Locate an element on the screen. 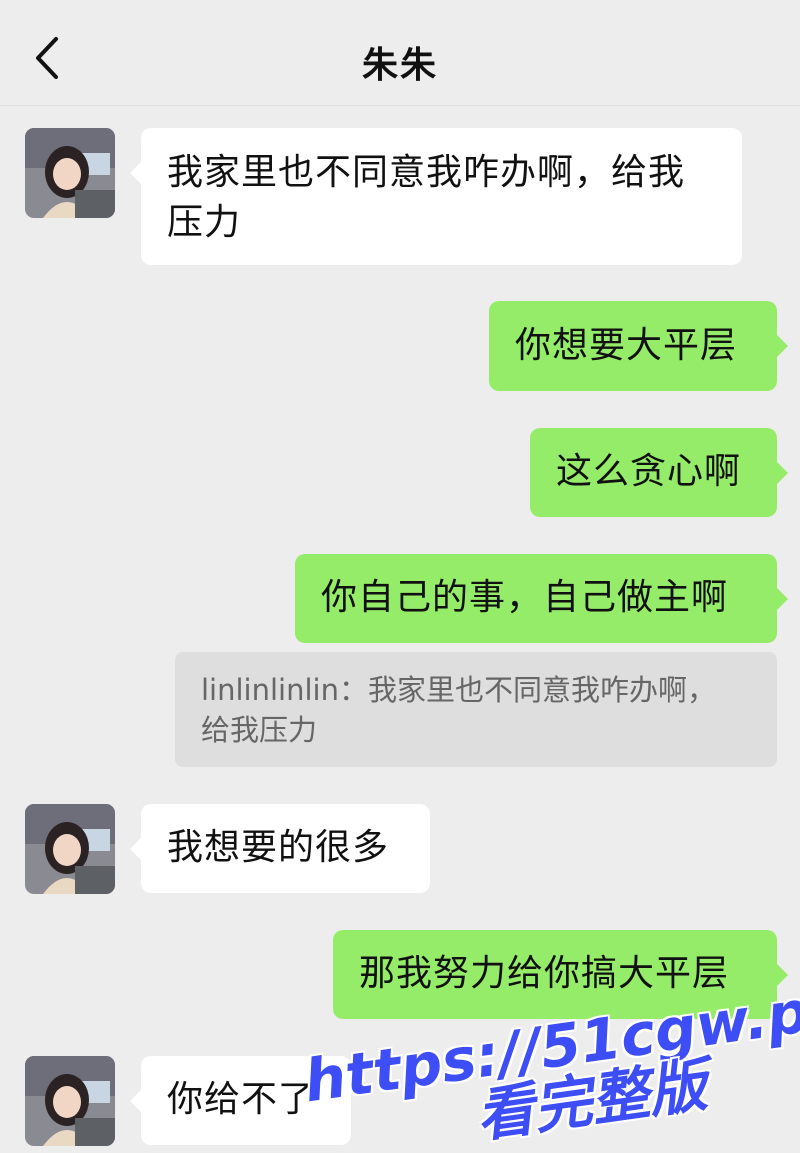 The height and width of the screenshot is (1153, 800). quote-text-line: linlinlinlin：我家里也不同意我咋办啊， is located at coordinates (458, 690).